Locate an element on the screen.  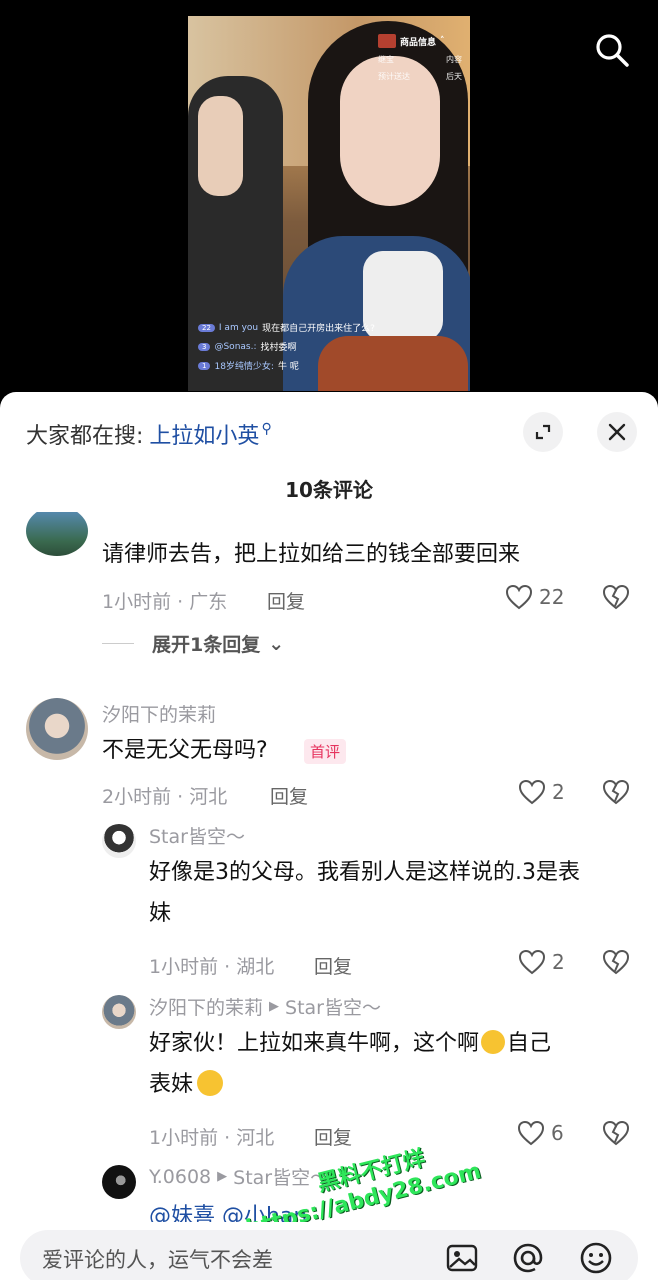
live-comment-text: 找村委啊 is located at coordinates (278, 348).